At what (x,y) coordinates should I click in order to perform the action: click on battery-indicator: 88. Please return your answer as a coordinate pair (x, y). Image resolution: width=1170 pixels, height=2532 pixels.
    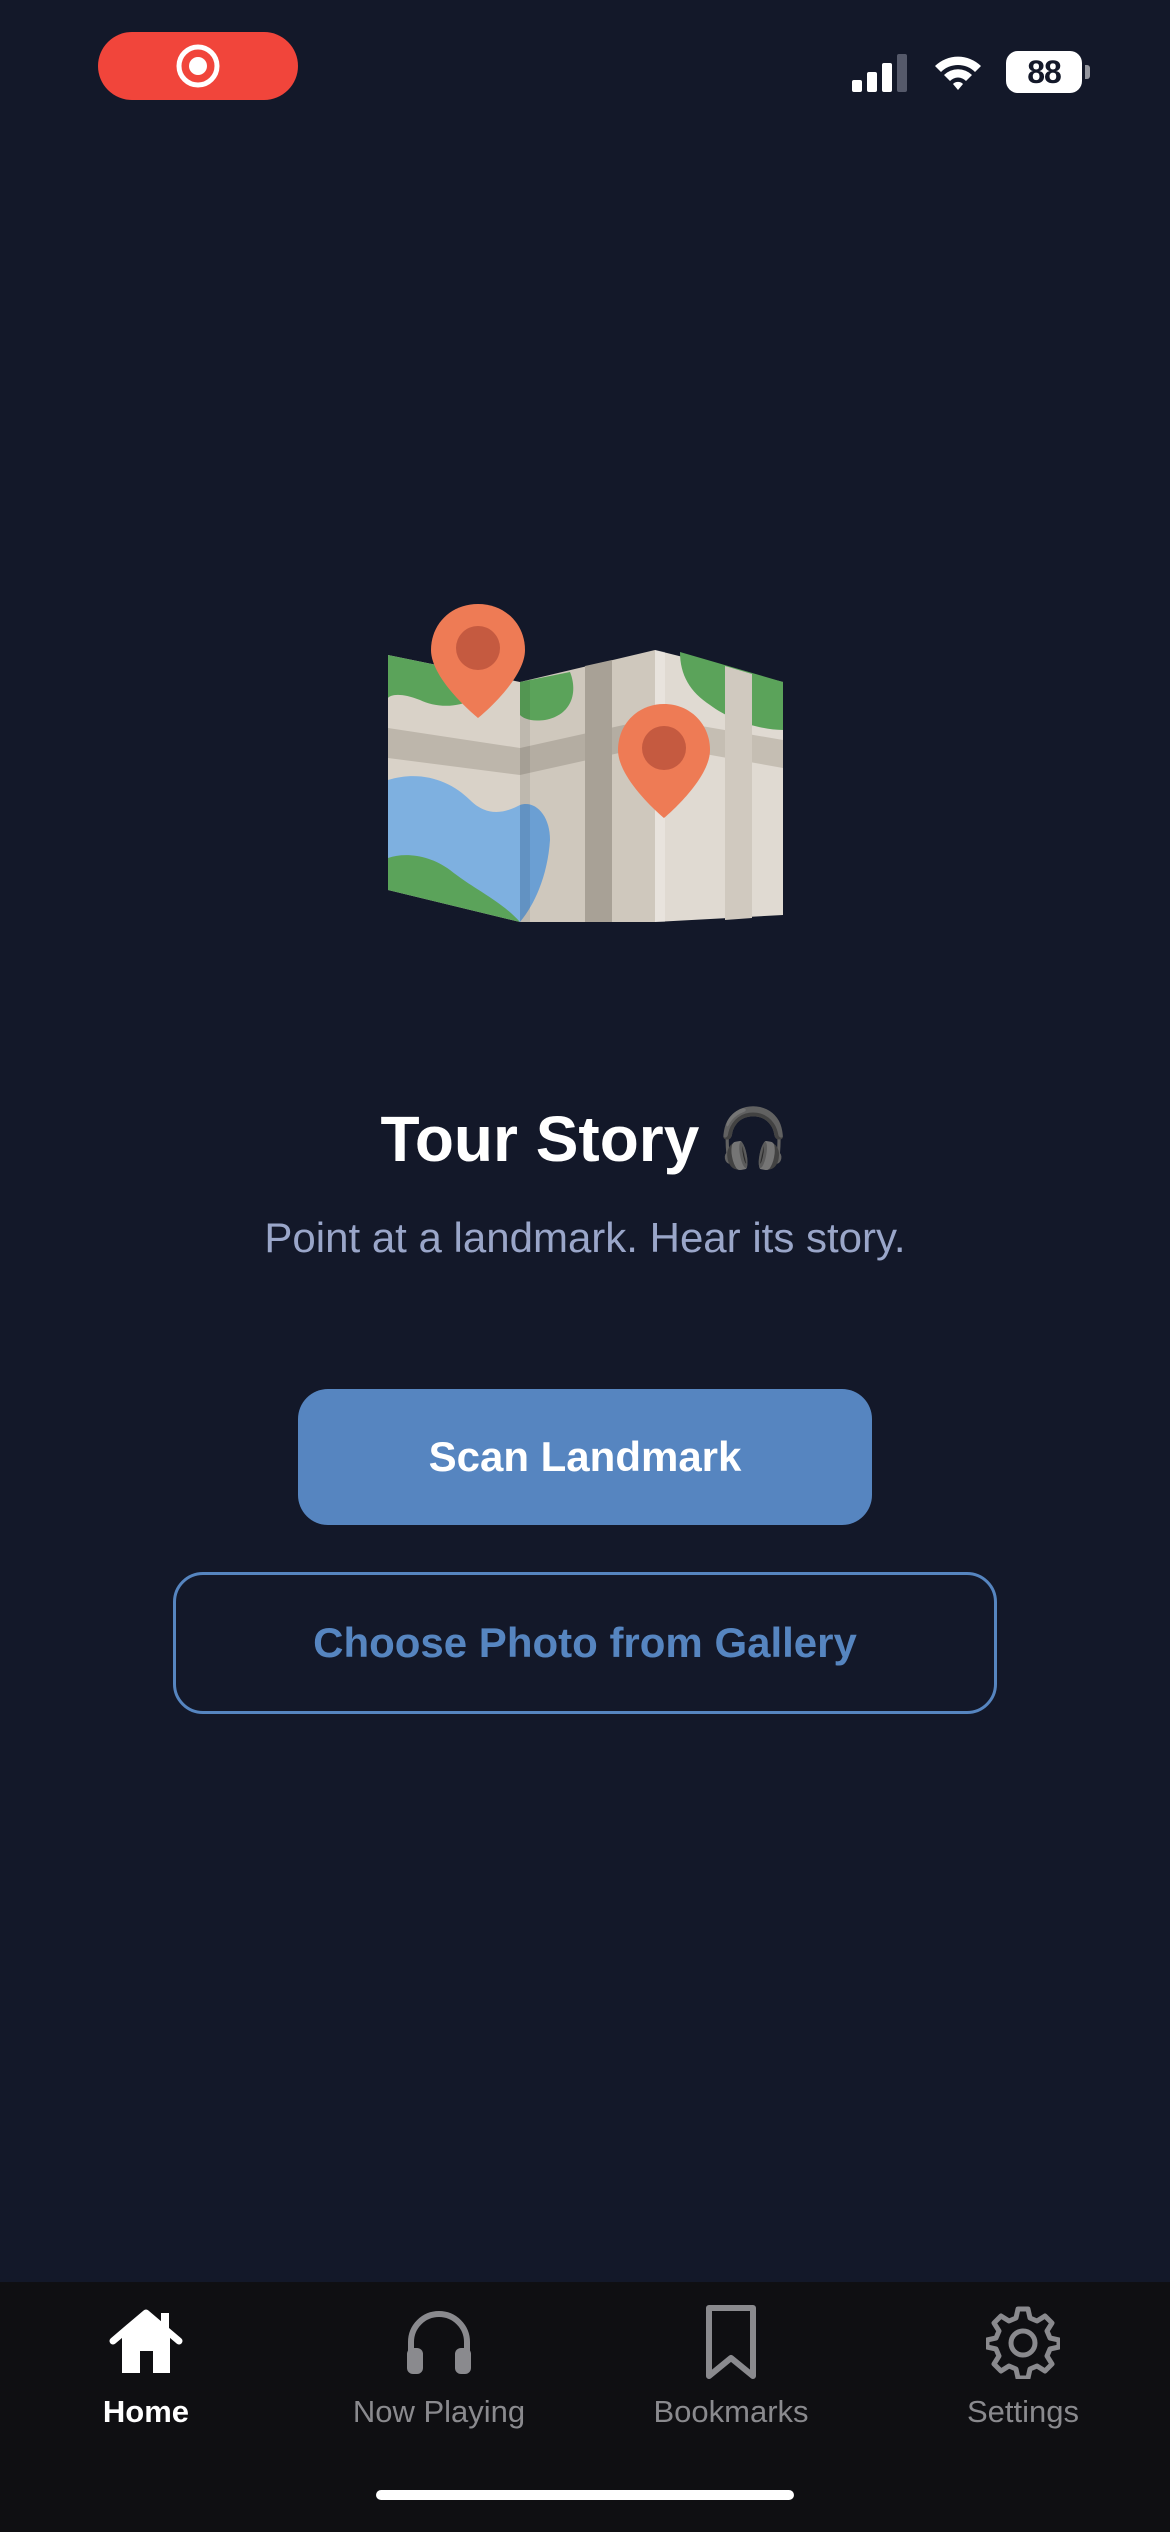
    Looking at the image, I should click on (1044, 72).